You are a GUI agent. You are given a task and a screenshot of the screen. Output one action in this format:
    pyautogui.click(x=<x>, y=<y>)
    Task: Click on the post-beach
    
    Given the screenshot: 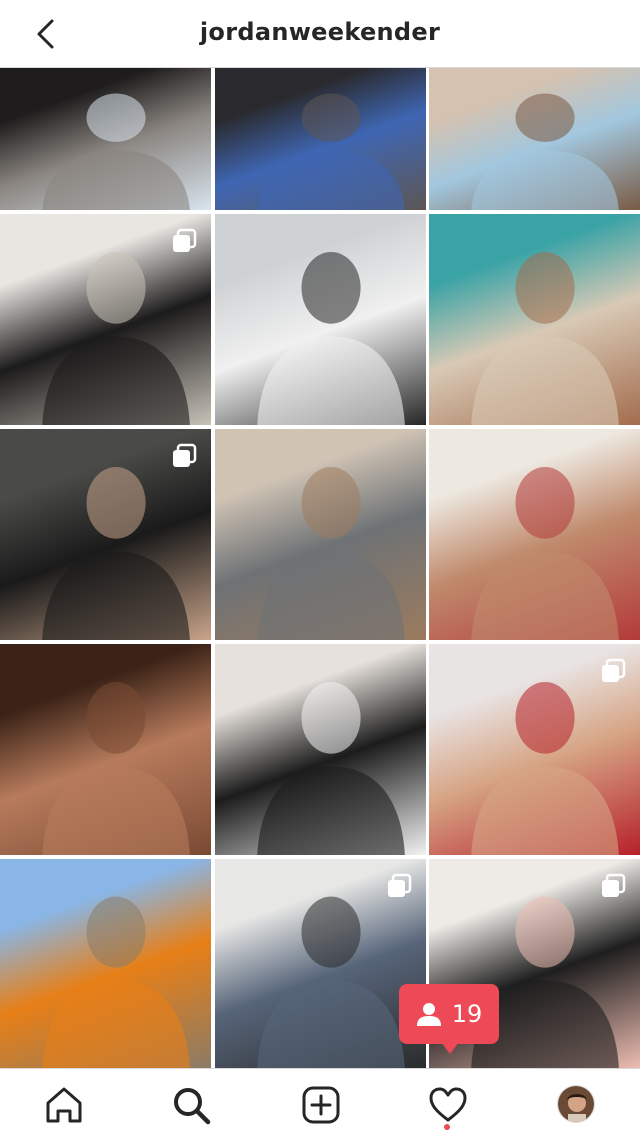 What is the action you would take?
    pyautogui.click(x=534, y=319)
    